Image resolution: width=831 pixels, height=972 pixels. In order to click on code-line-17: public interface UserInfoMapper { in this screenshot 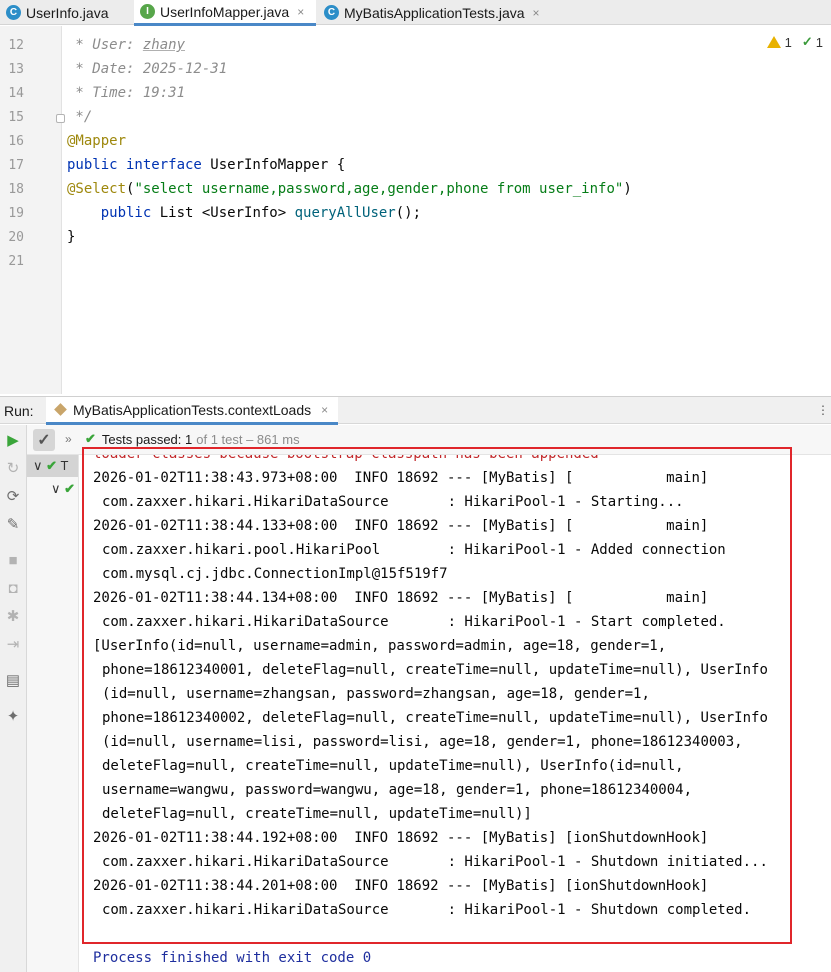, I will do `click(206, 165)`.